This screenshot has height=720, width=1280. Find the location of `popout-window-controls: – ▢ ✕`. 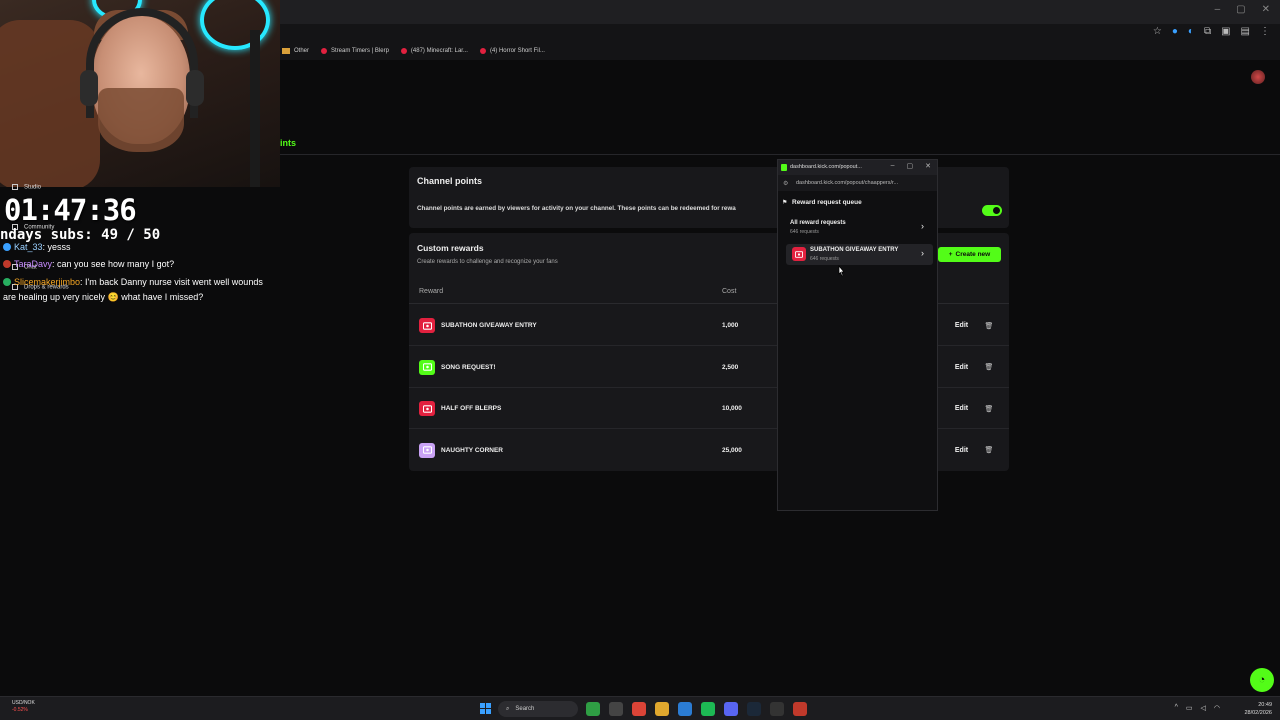

popout-window-controls: – ▢ ✕ is located at coordinates (911, 166).